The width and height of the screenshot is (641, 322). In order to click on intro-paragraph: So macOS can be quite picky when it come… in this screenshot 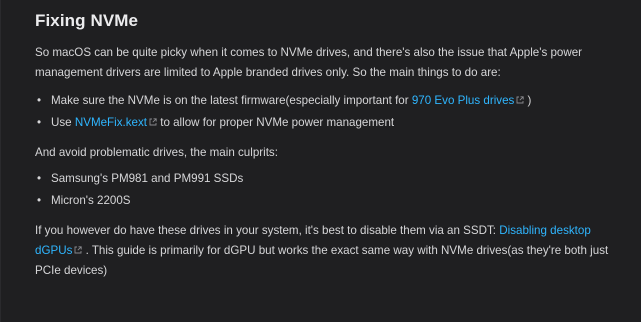, I will do `click(309, 62)`.